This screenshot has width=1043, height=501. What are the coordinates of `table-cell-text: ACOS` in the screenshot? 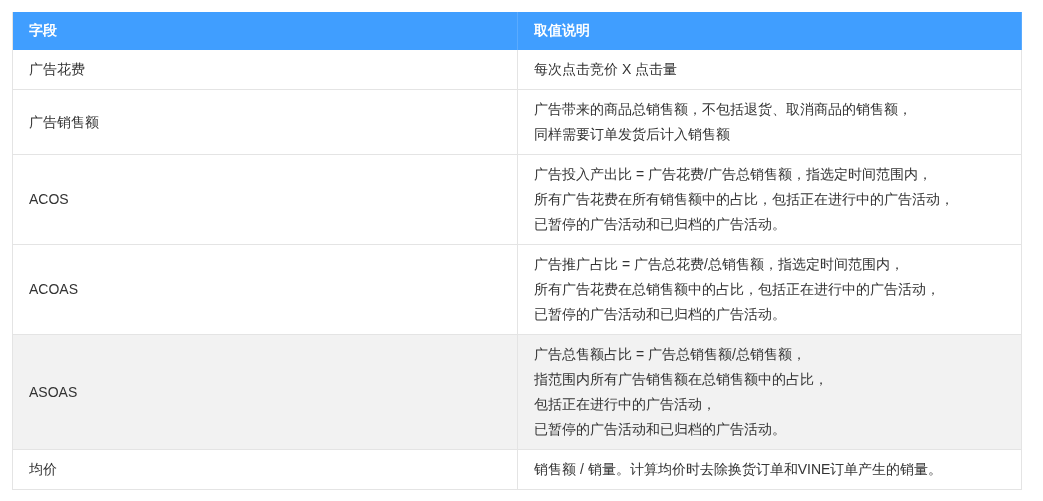 It's located at (49, 199).